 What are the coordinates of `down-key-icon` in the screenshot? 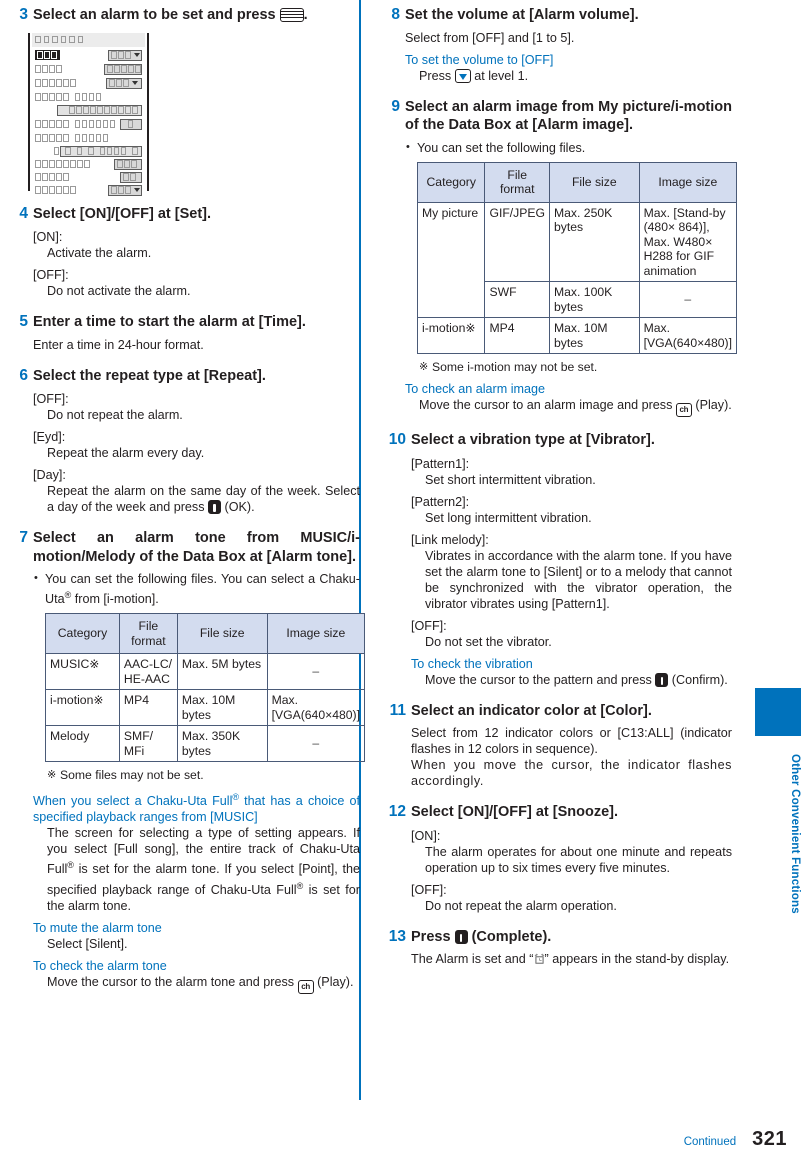 It's located at (462, 75).